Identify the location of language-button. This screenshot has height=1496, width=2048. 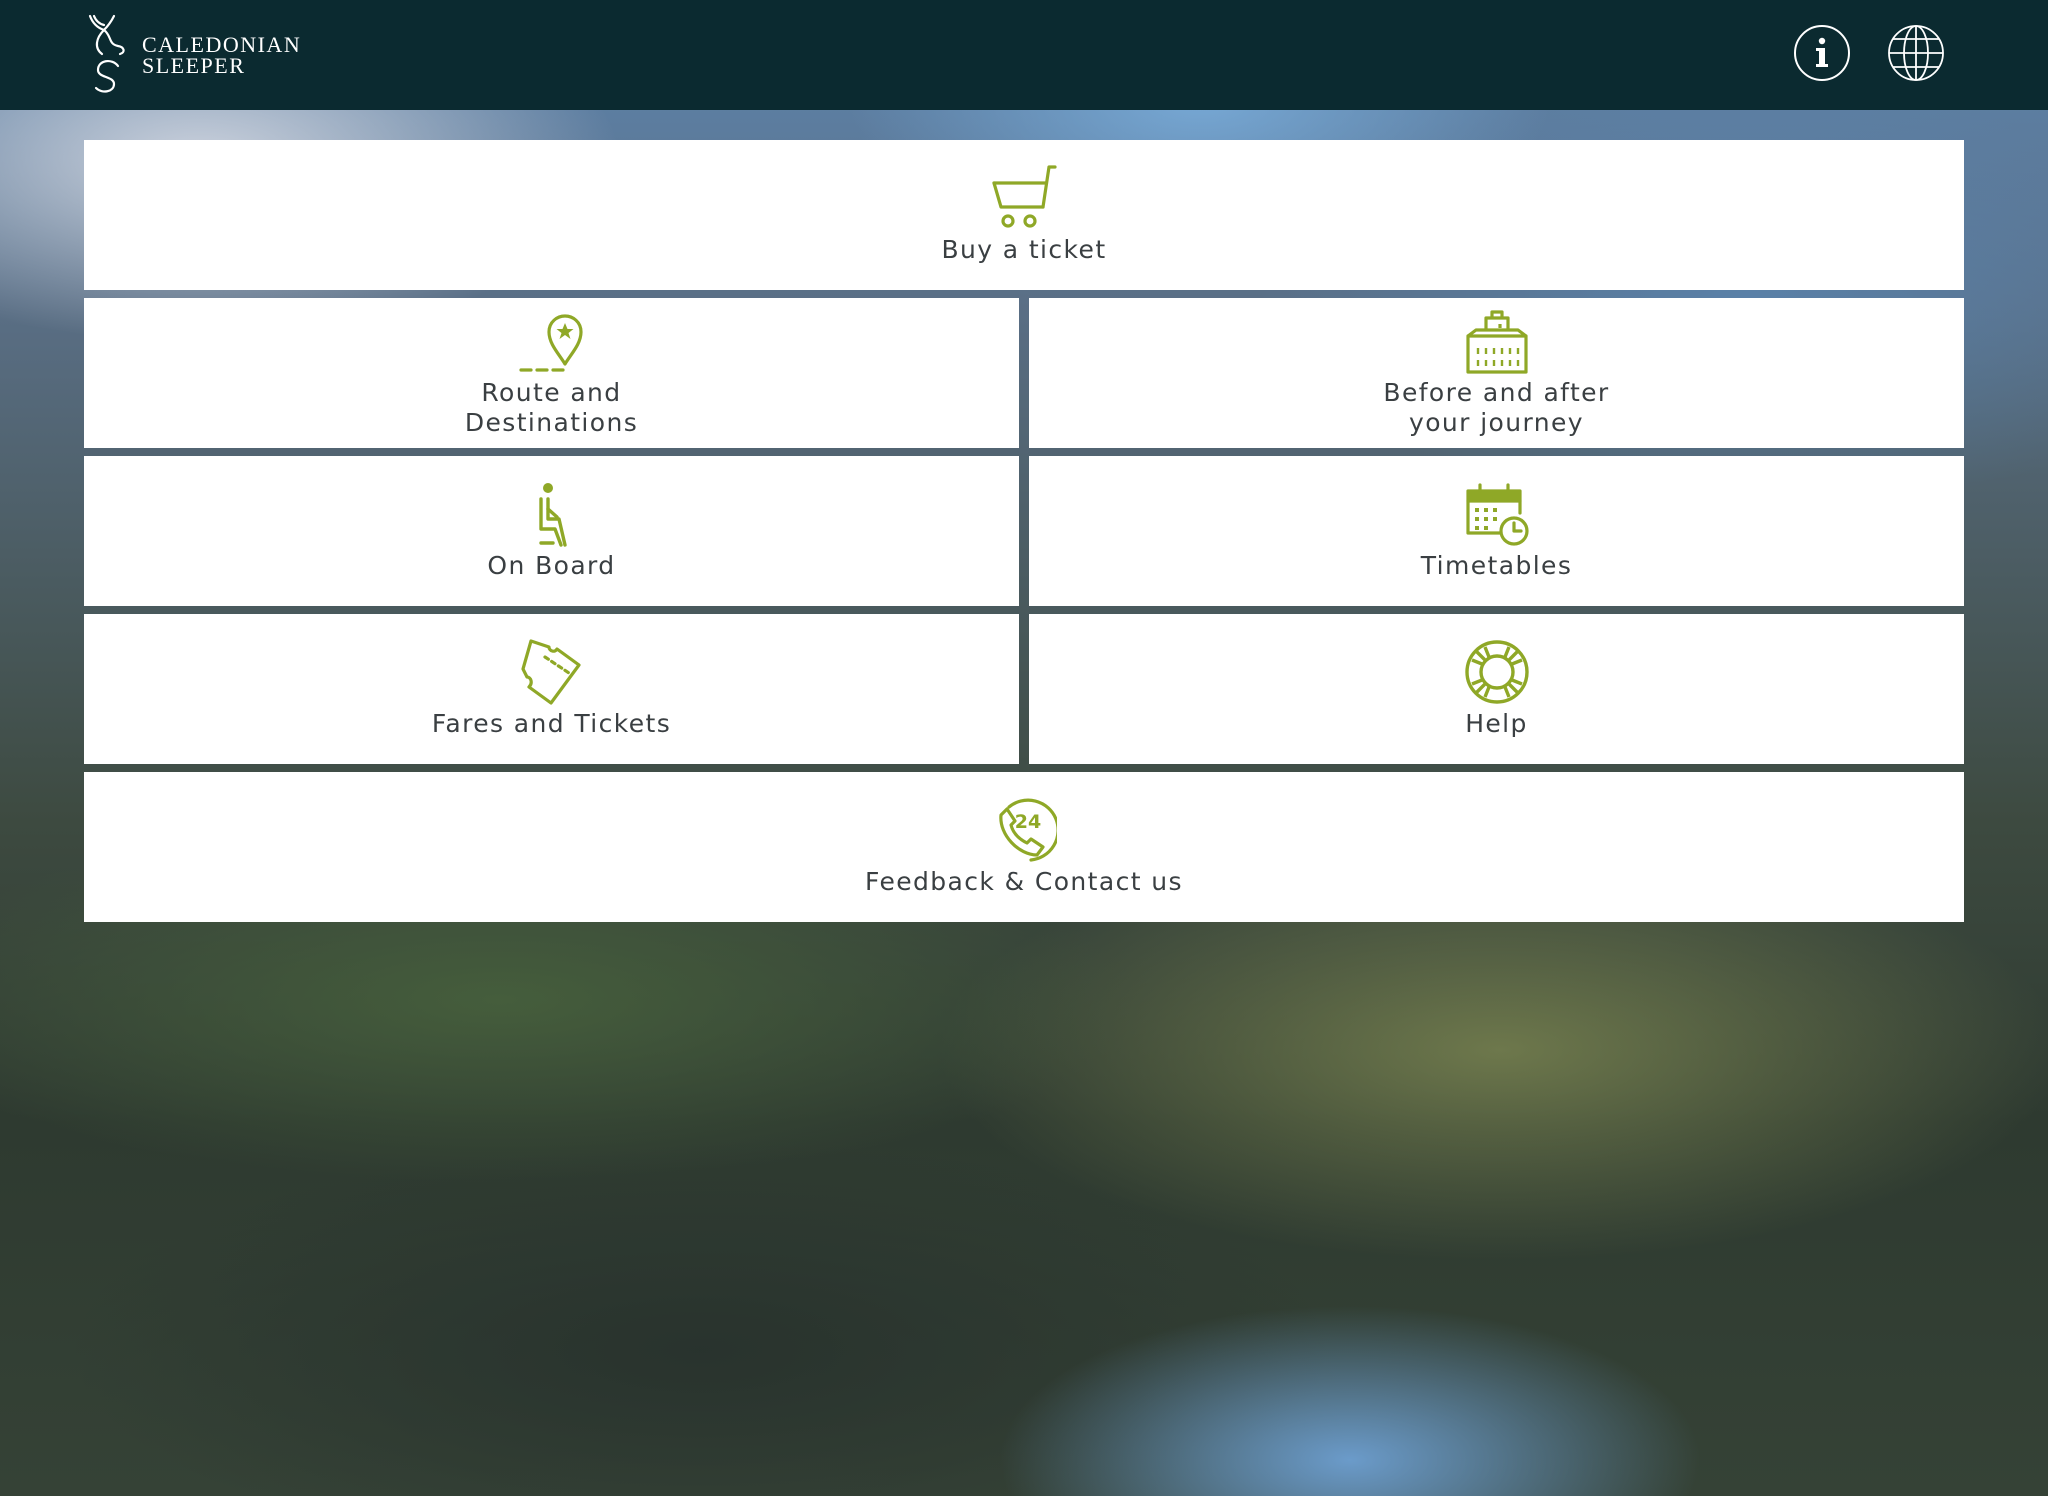
(1916, 53).